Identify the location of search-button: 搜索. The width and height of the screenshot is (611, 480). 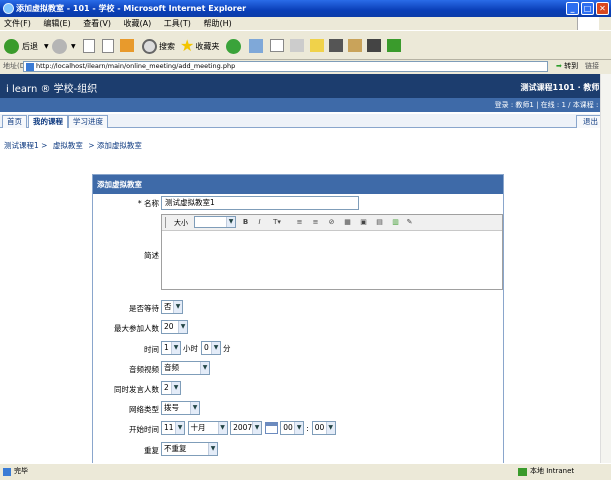
(158, 46).